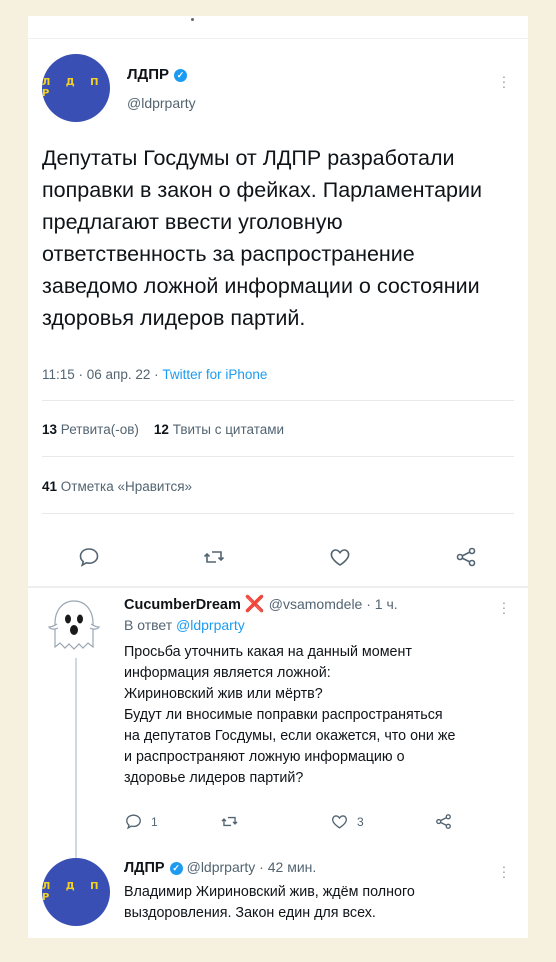 This screenshot has height=962, width=556. I want to click on likes-stats: 41 Отметка «Нравится», so click(117, 486).